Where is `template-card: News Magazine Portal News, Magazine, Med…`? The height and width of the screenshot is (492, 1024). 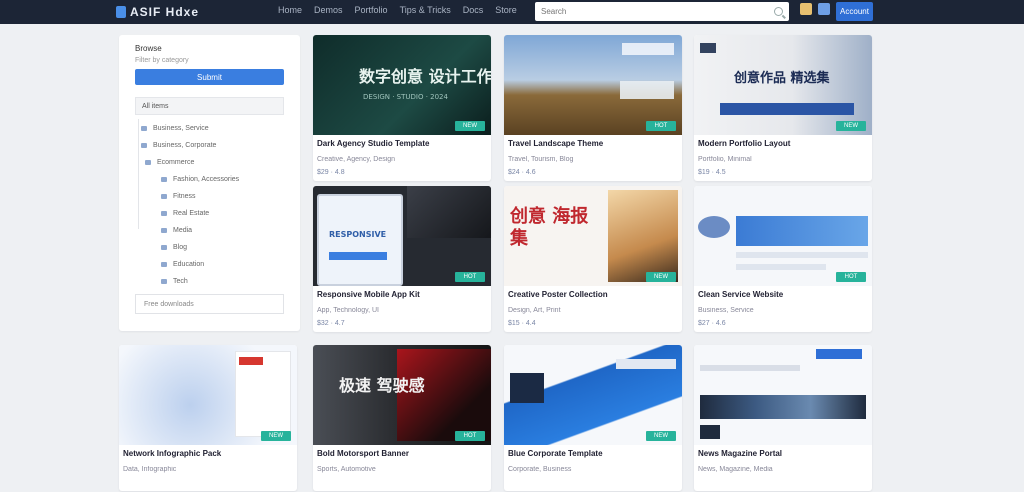
template-card: News Magazine Portal News, Magazine, Med… is located at coordinates (783, 418).